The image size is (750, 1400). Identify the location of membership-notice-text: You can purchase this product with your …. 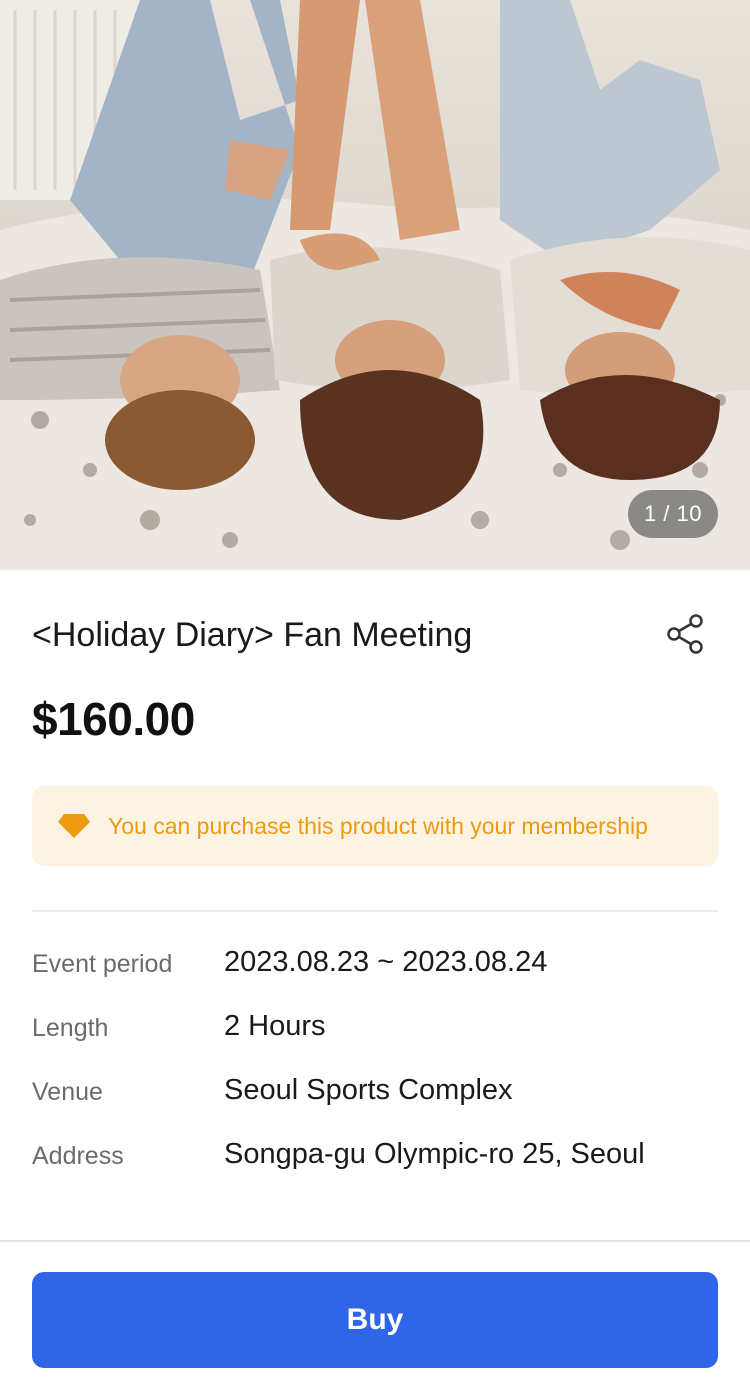
(378, 825).